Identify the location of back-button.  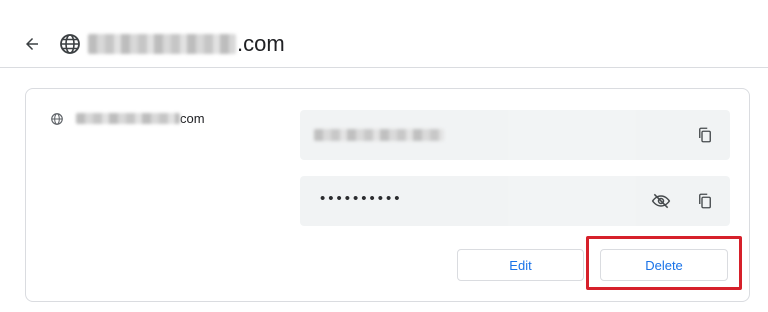
(32, 44).